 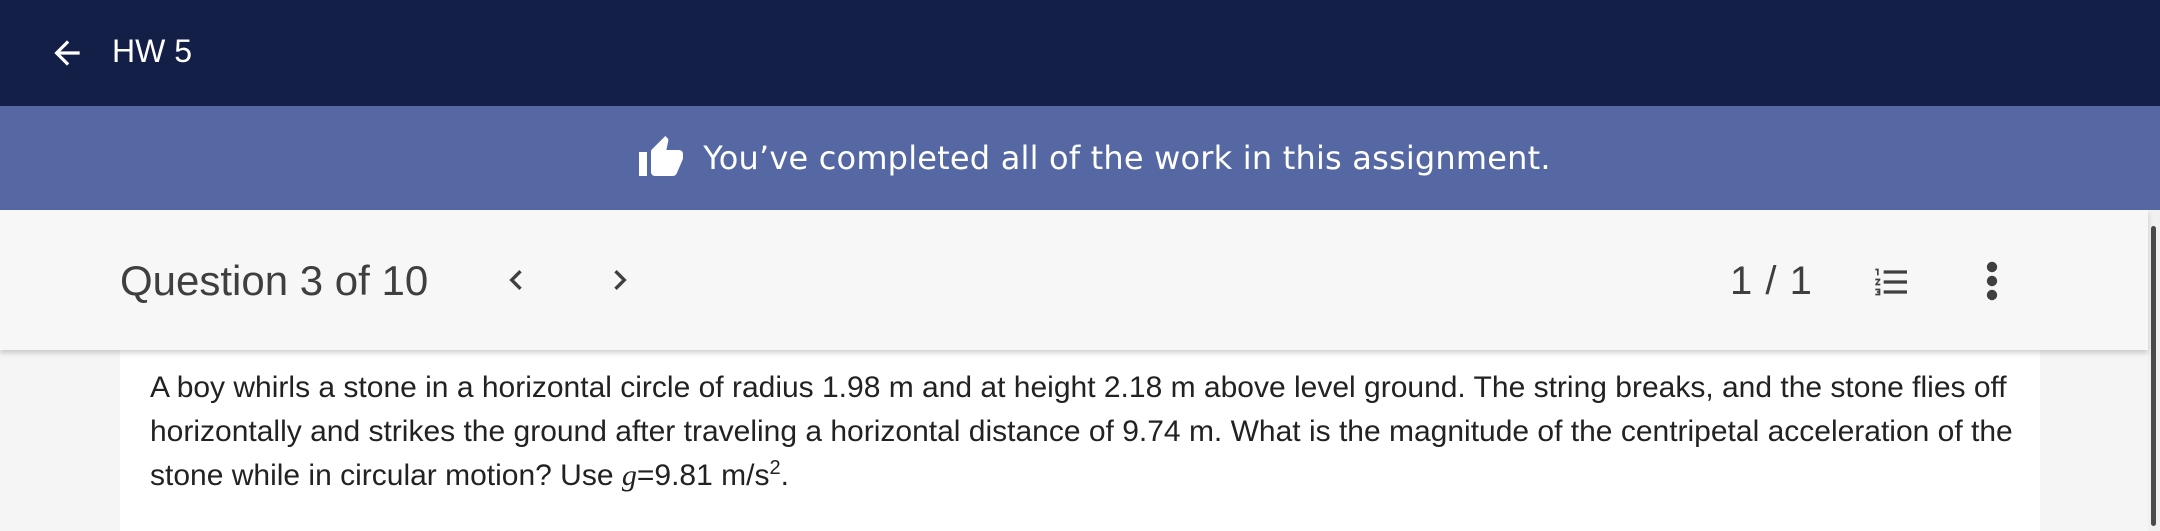 I want to click on question-end: ., so click(x=784, y=475).